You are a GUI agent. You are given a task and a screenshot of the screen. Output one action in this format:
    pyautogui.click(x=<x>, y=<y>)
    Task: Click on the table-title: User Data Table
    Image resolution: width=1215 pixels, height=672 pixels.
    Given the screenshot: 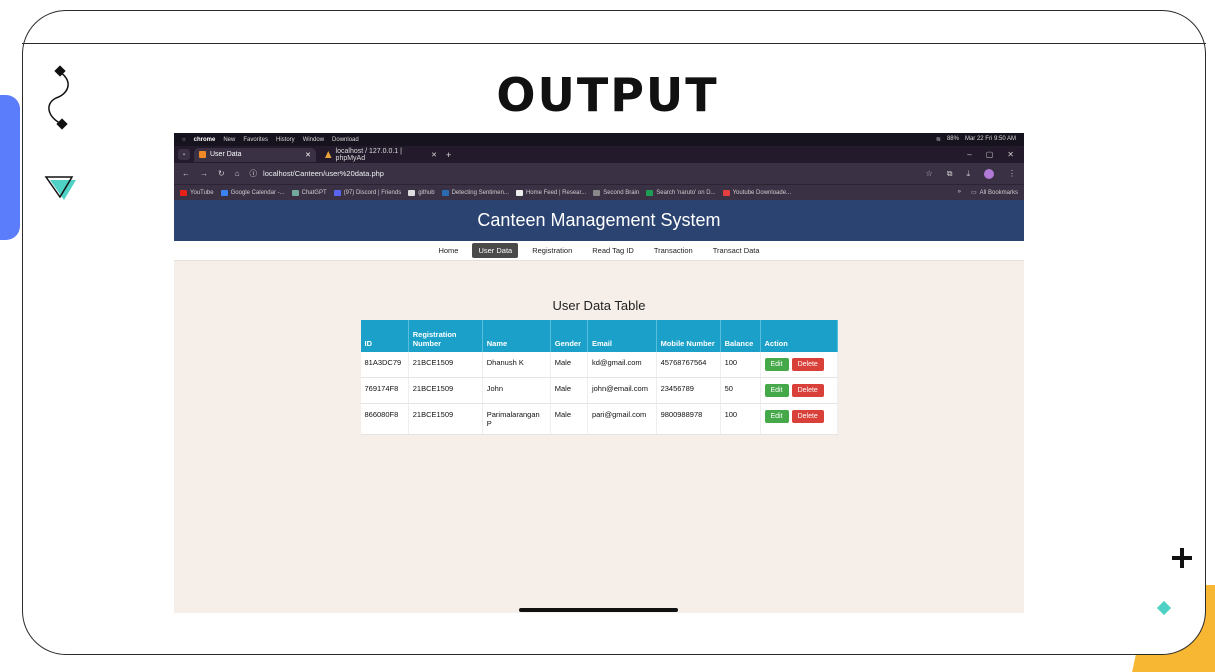 What is the action you would take?
    pyautogui.click(x=599, y=305)
    